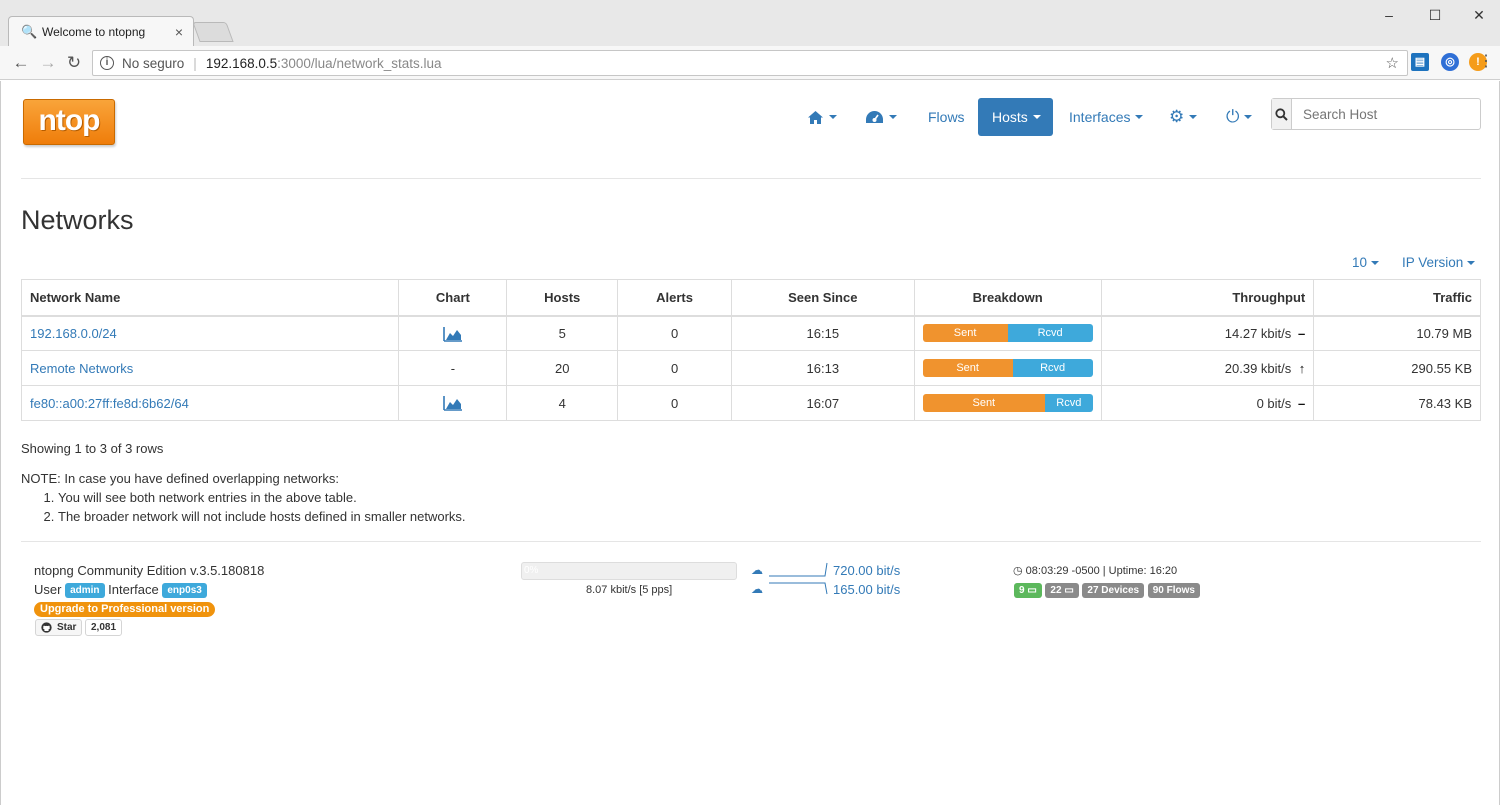 The height and width of the screenshot is (805, 1500). Describe the element at coordinates (867, 570) in the screenshot. I see `upload-rate: 720.00 bit/s` at that location.